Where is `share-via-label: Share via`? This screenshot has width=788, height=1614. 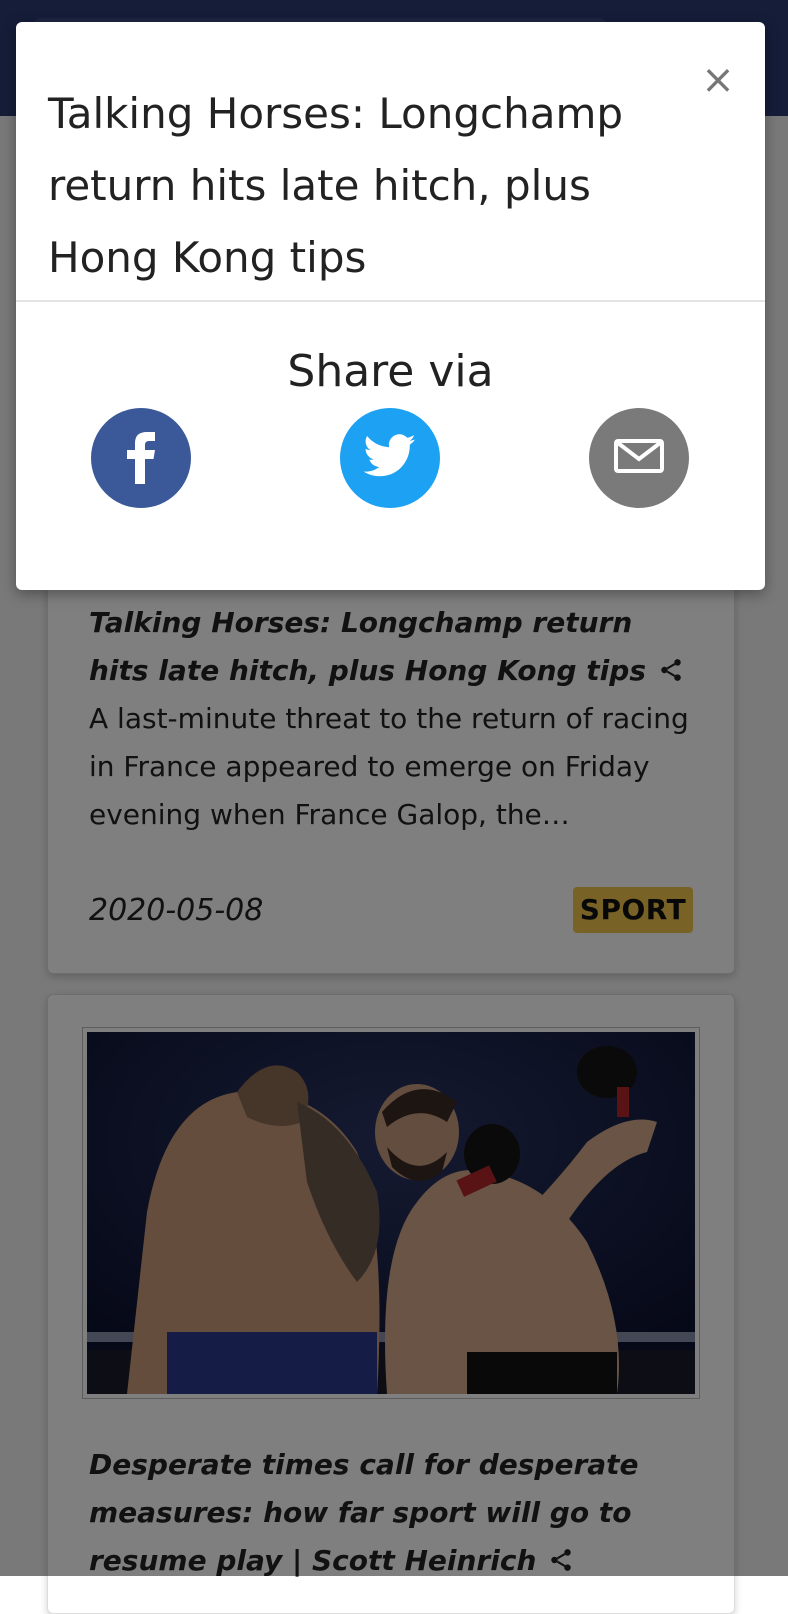 share-via-label: Share via is located at coordinates (390, 371).